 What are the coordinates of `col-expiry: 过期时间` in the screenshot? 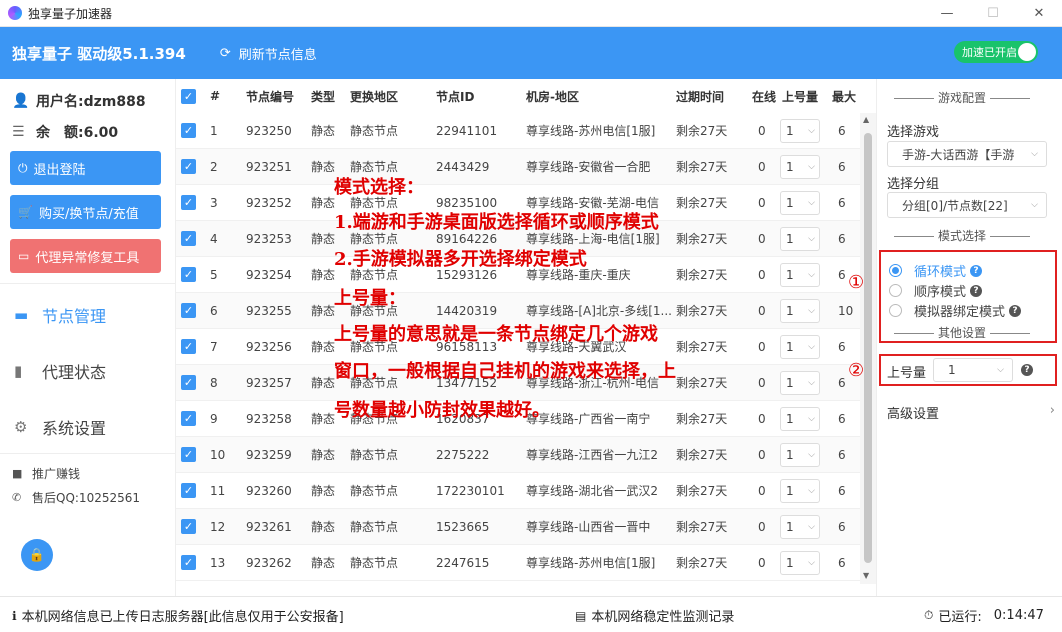 It's located at (700, 96).